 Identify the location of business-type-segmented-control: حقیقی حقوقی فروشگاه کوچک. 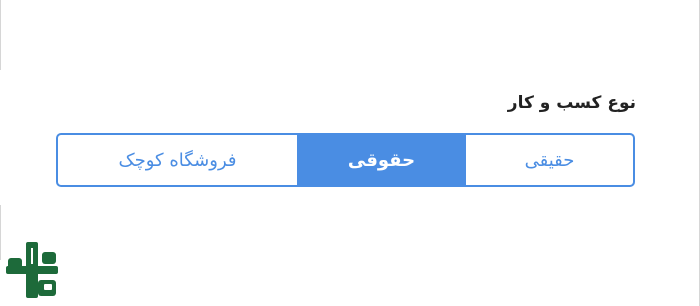
(345, 160).